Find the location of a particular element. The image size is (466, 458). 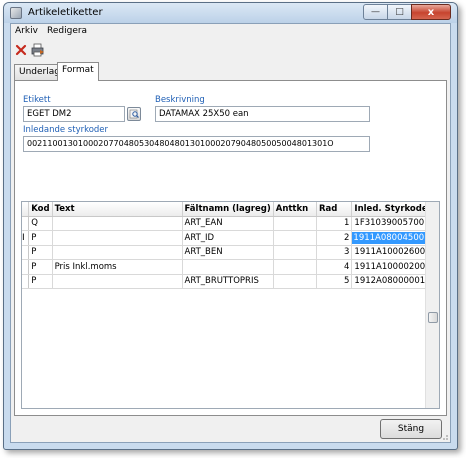

scroll-thumb is located at coordinates (433, 317).